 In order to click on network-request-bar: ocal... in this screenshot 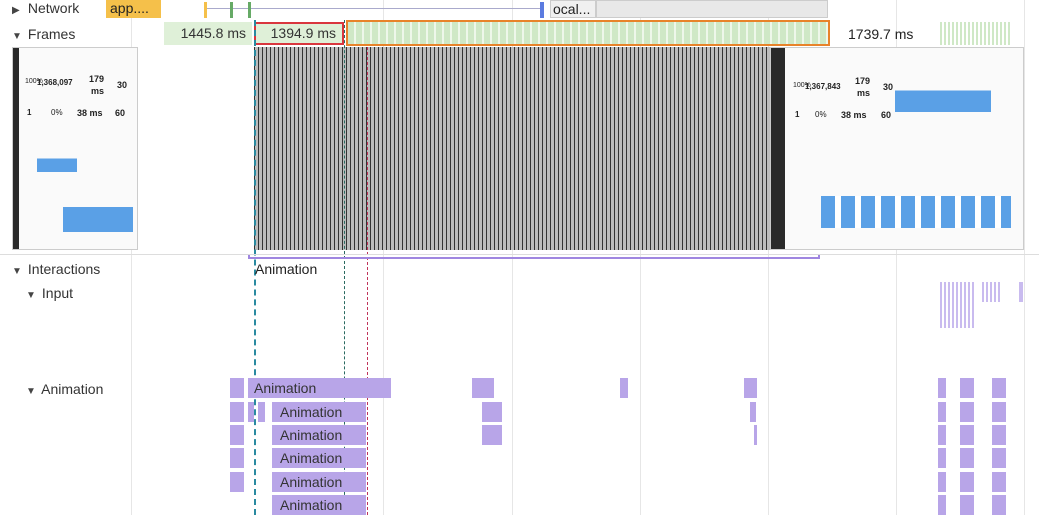, I will do `click(573, 9)`.